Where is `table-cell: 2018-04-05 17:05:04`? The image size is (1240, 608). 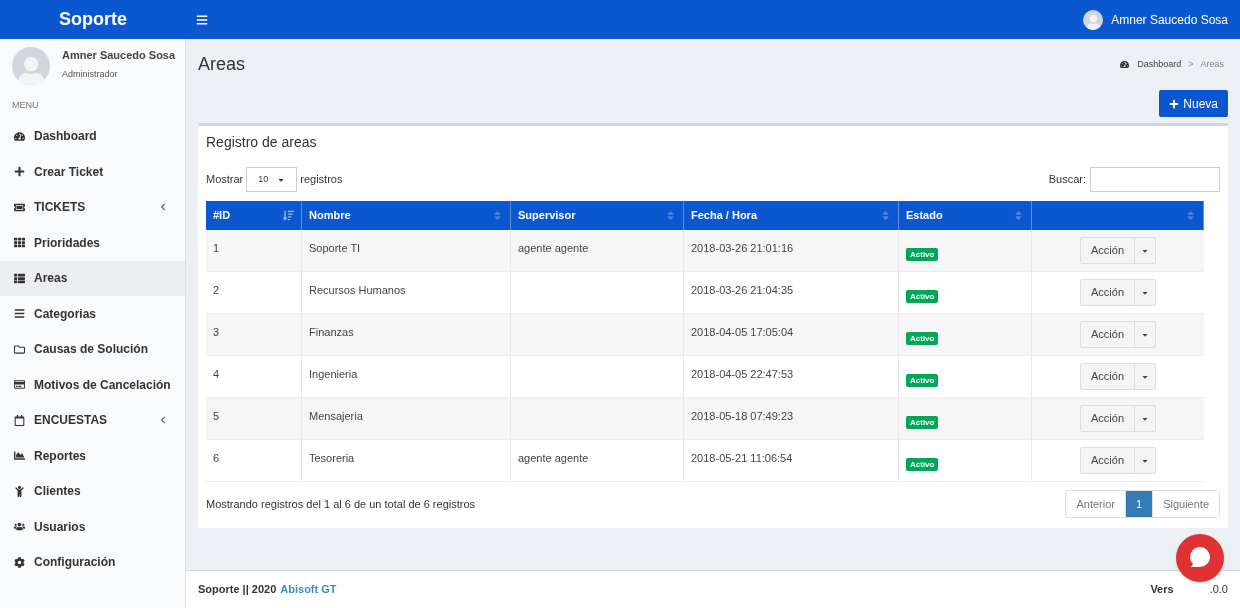
table-cell: 2018-04-05 17:05:04 is located at coordinates (742, 332).